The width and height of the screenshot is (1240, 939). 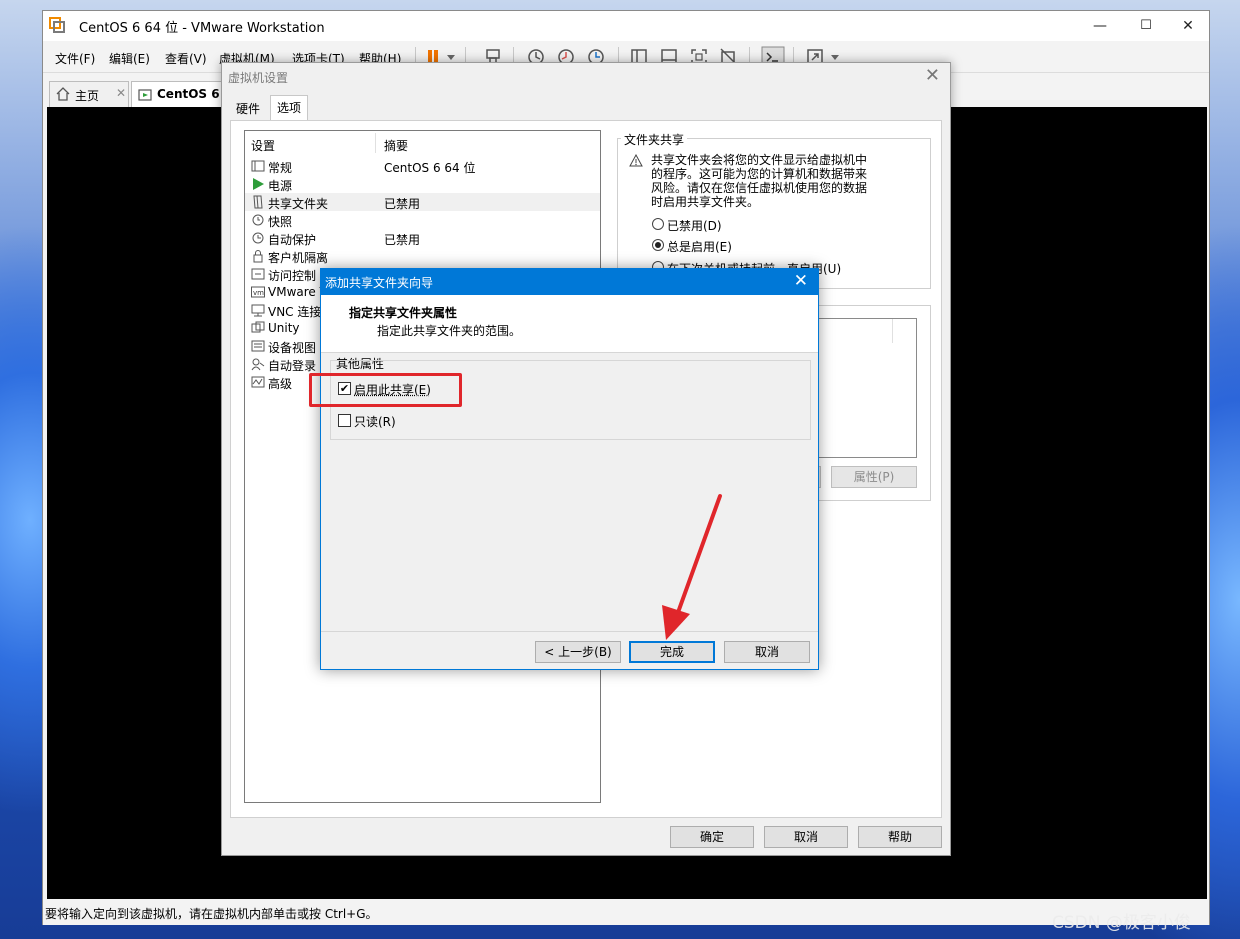 What do you see at coordinates (699, 246) in the screenshot?
I see `radio-always-enabled-label: 总是启用(E)` at bounding box center [699, 246].